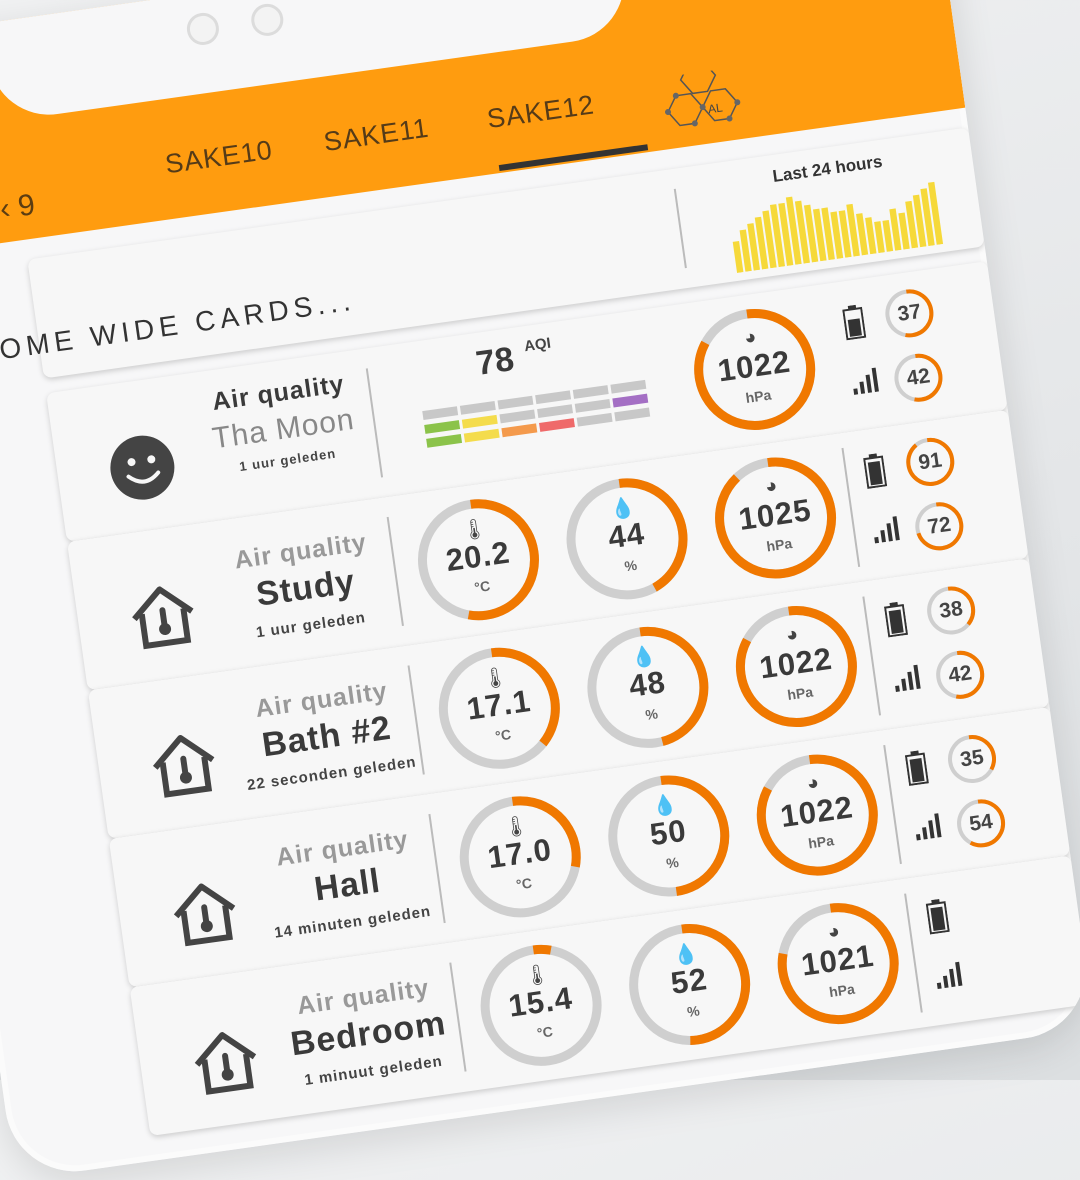  What do you see at coordinates (838, 963) in the screenshot?
I see `pressure-gauge: ◕ 1021 hPa` at bounding box center [838, 963].